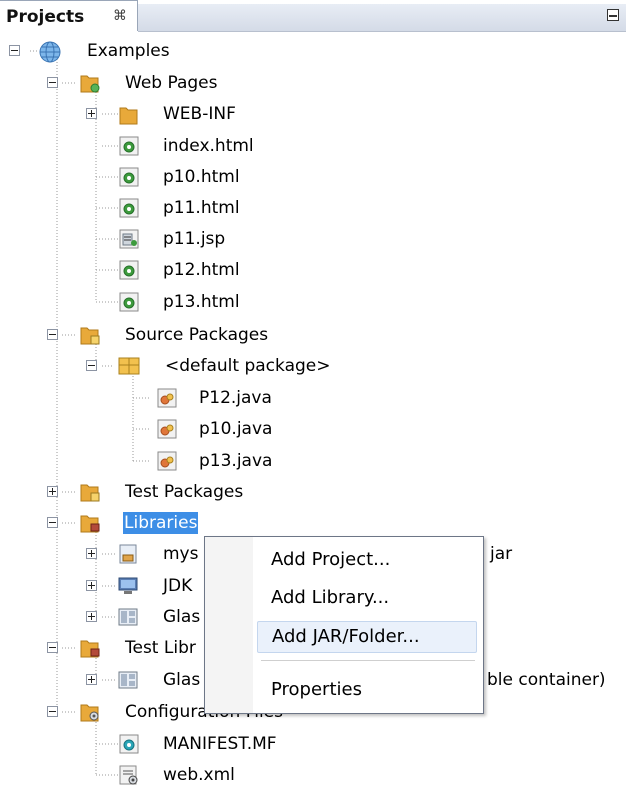 The height and width of the screenshot is (789, 626). I want to click on tree-node-index-html: index.html, so click(208, 146).